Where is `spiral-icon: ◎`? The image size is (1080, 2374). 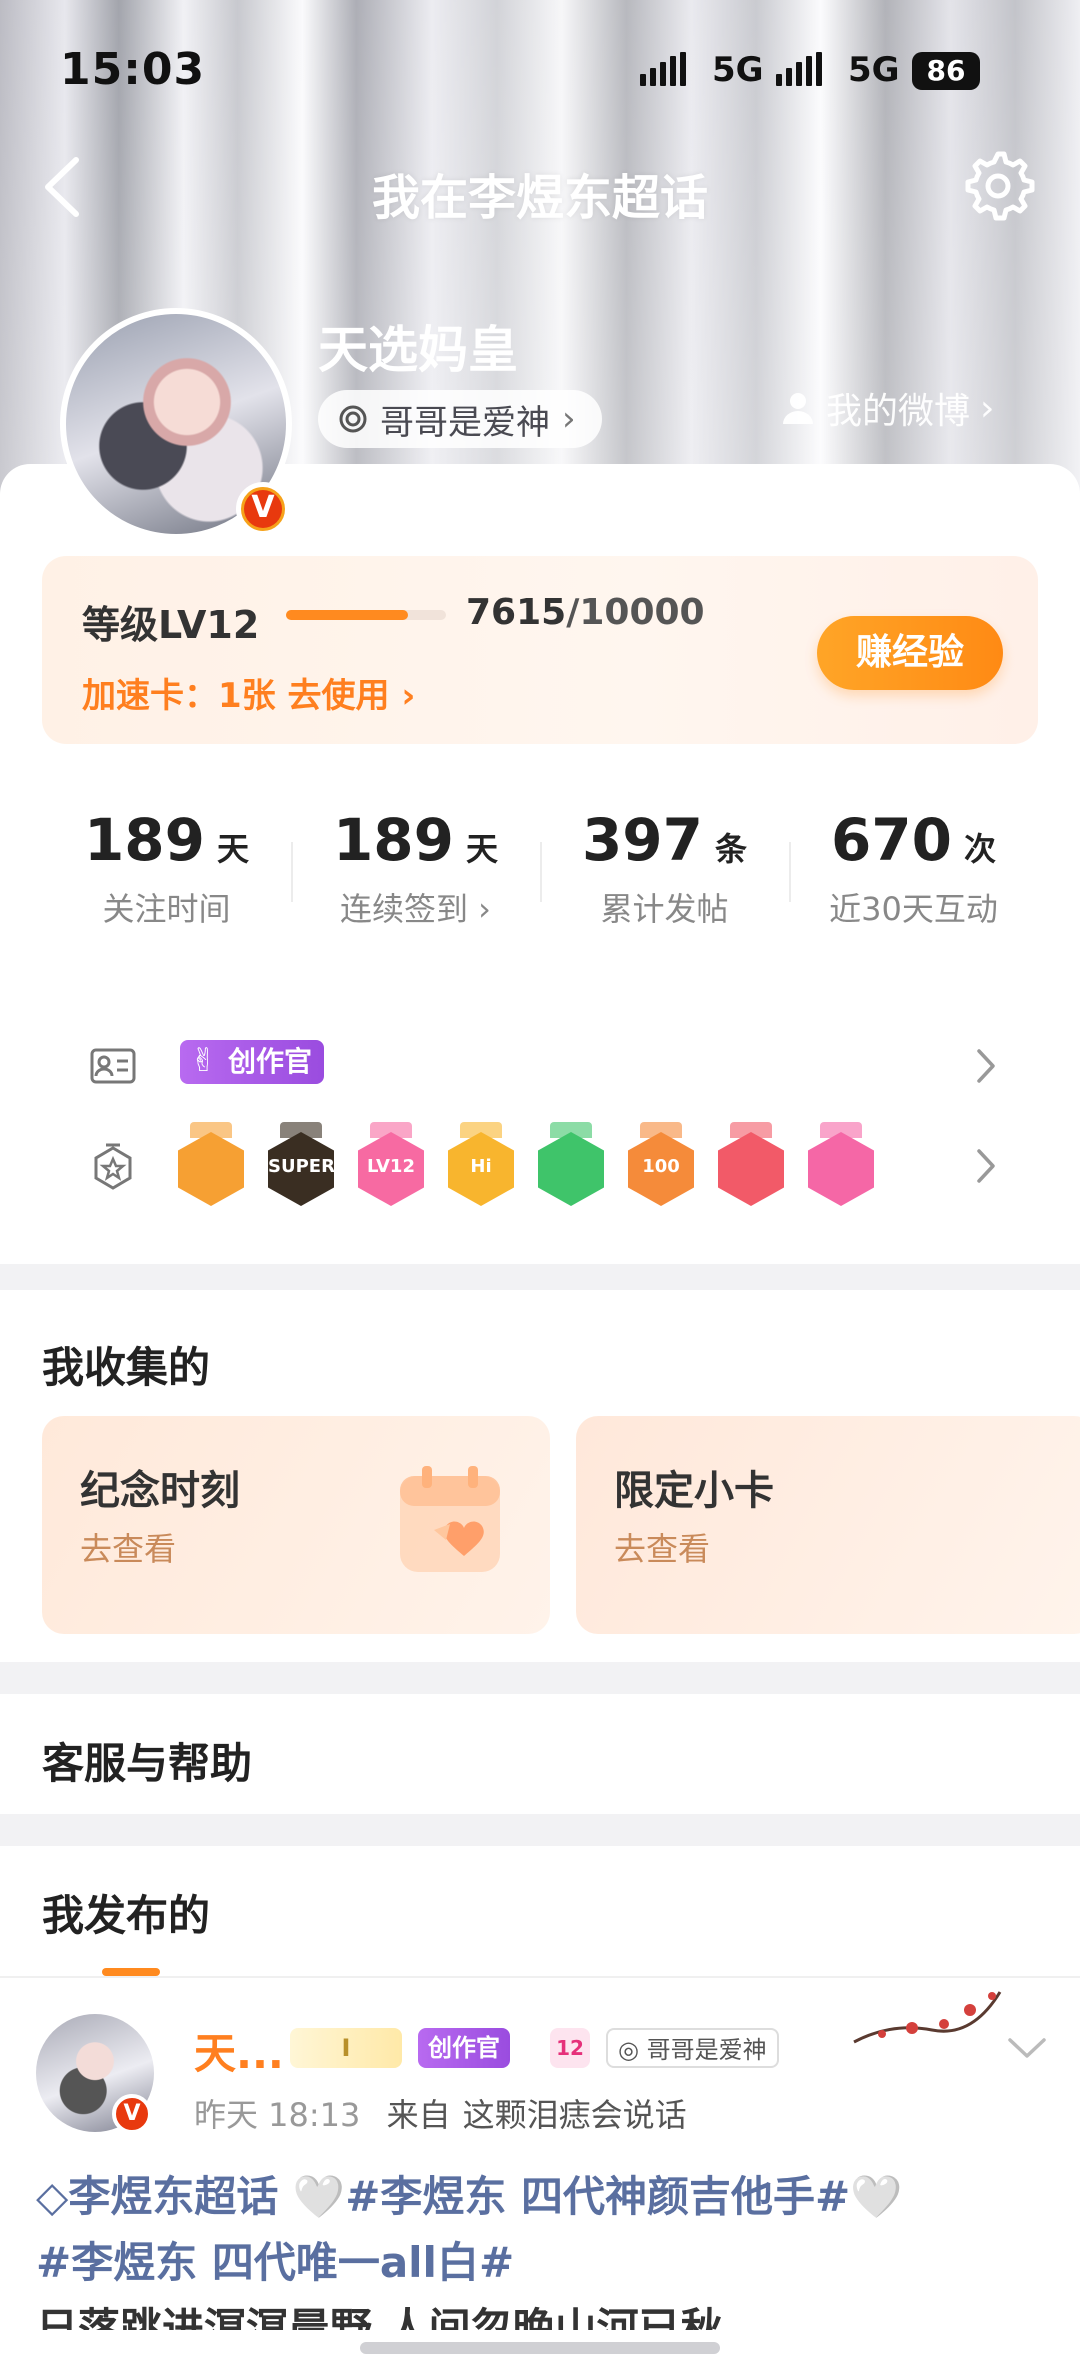 spiral-icon: ◎ is located at coordinates (632, 2050).